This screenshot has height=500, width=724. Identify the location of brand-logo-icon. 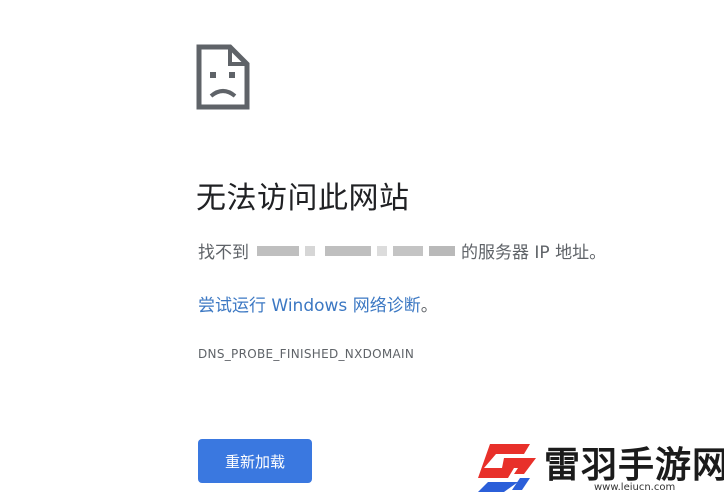
(507, 468).